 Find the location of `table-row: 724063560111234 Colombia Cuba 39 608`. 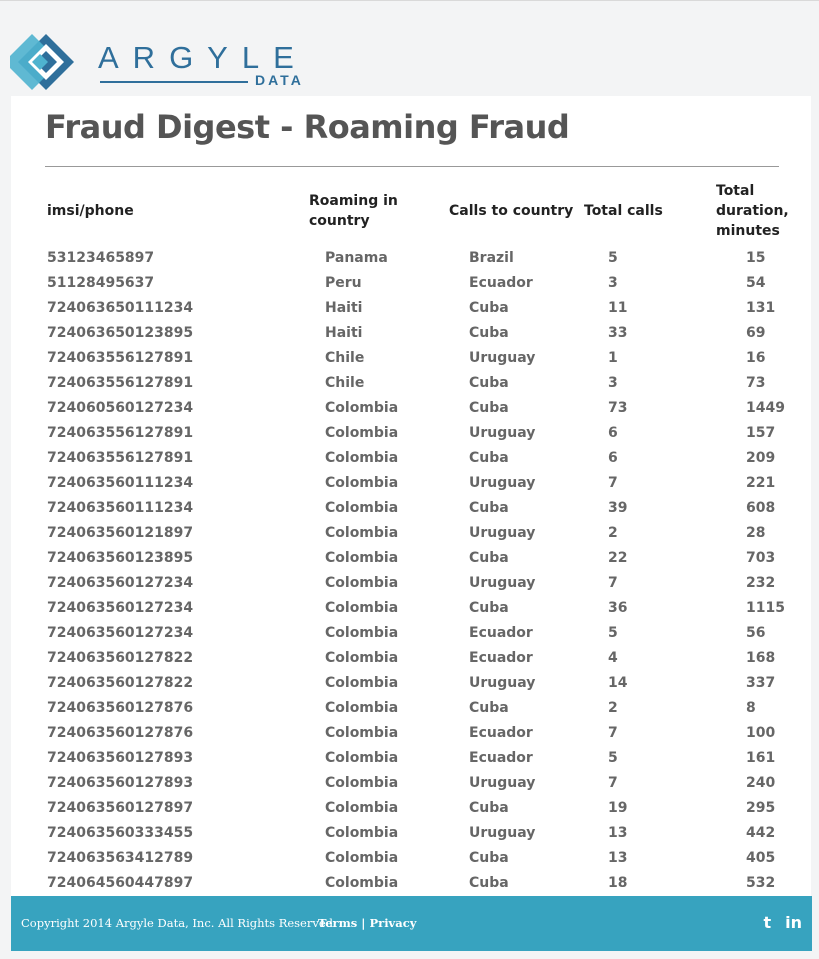

table-row: 724063560111234 Colombia Cuba 39 608 is located at coordinates (420, 508).